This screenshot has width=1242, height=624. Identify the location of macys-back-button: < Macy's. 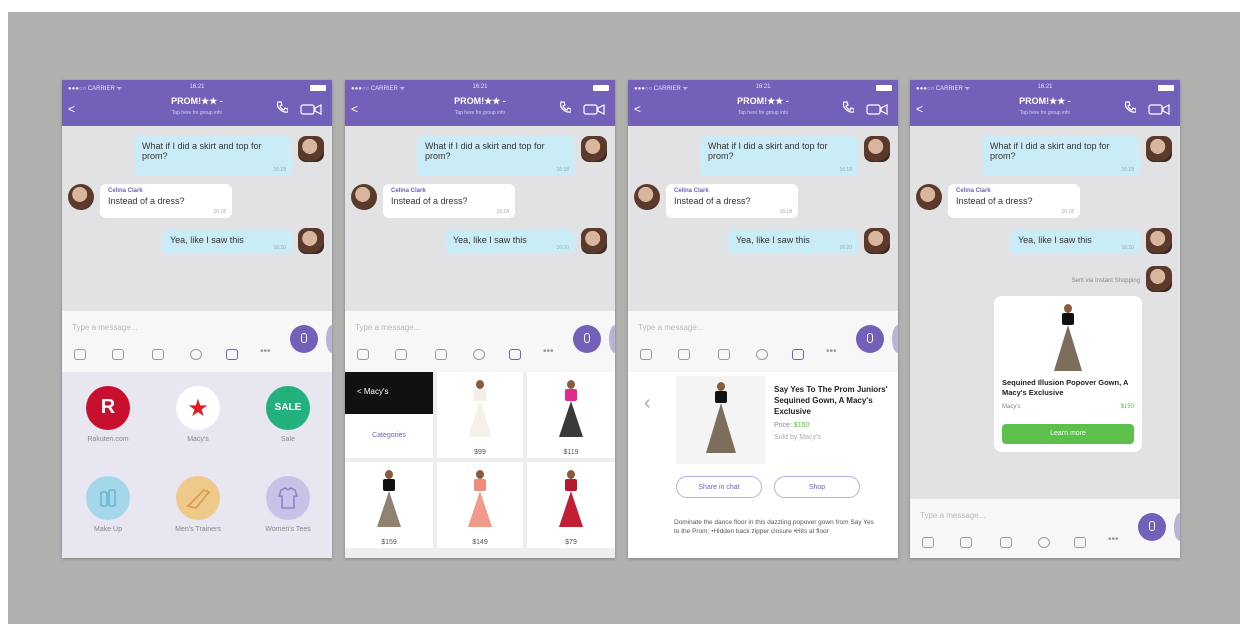
(389, 393).